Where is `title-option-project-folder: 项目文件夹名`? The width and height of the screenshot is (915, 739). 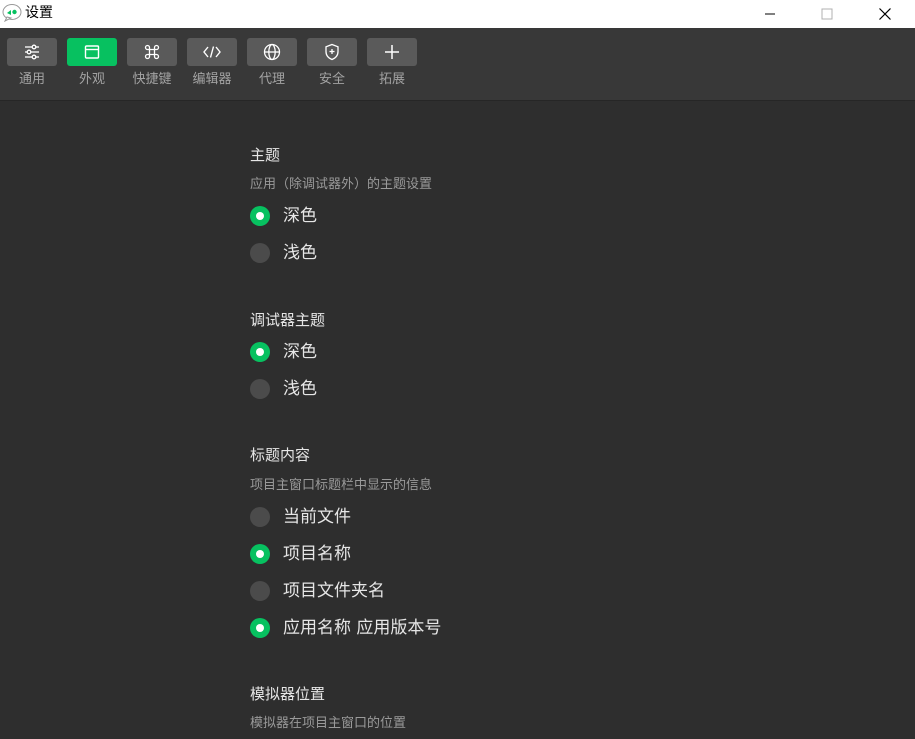 title-option-project-folder: 项目文件夹名 is located at coordinates (317, 591).